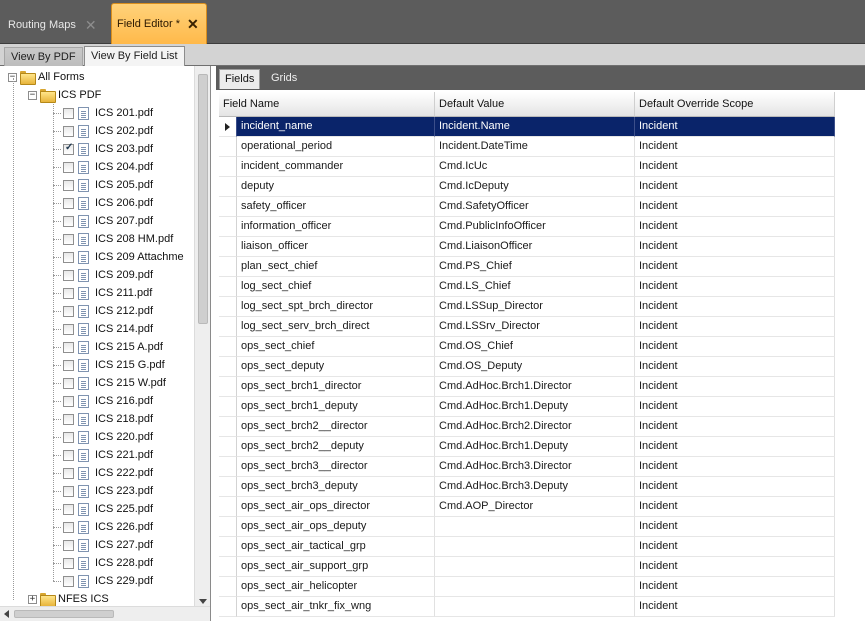 The image size is (865, 621). What do you see at coordinates (535, 247) in the screenshot?
I see `default-value-cell: Cmd.LiaisonOfficer` at bounding box center [535, 247].